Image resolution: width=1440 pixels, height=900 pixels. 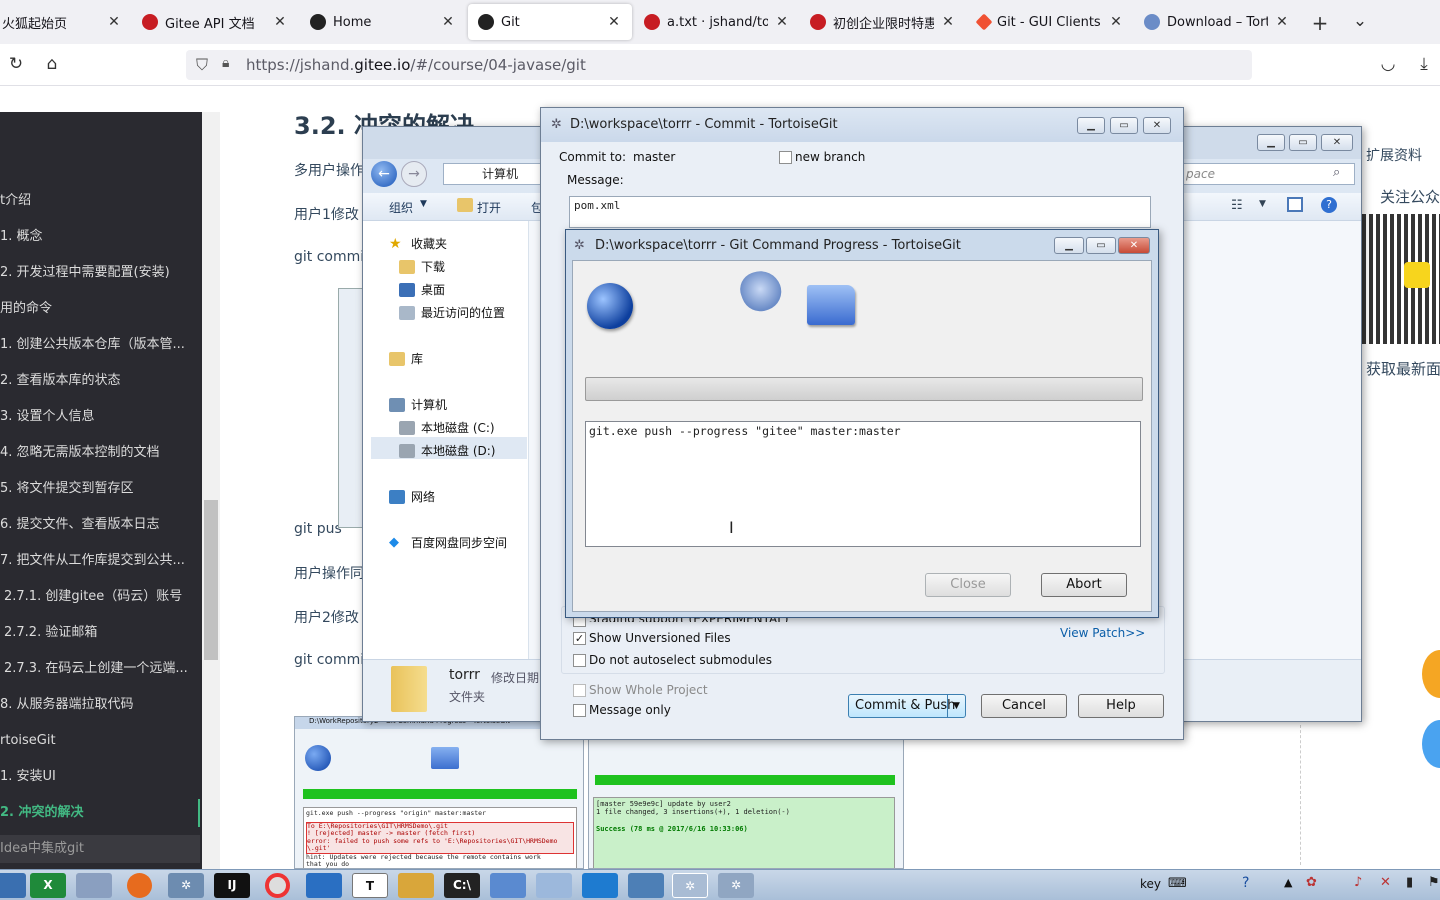 I want to click on float-feedback-button, so click(x=1431, y=744).